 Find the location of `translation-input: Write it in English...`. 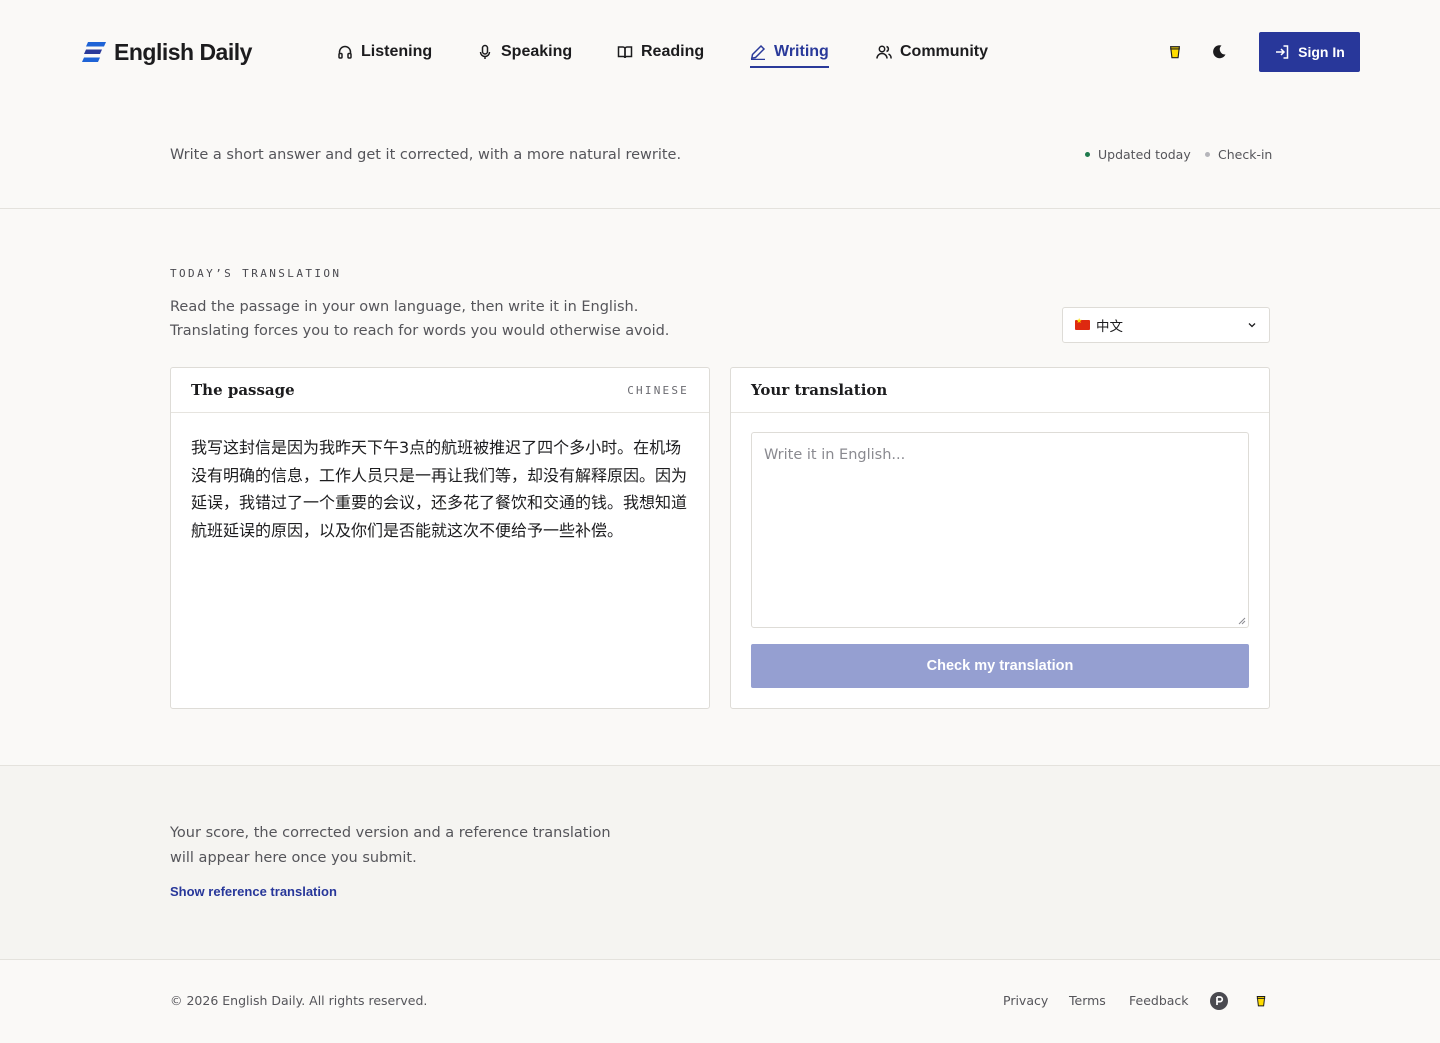

translation-input: Write it in English... is located at coordinates (1000, 530).